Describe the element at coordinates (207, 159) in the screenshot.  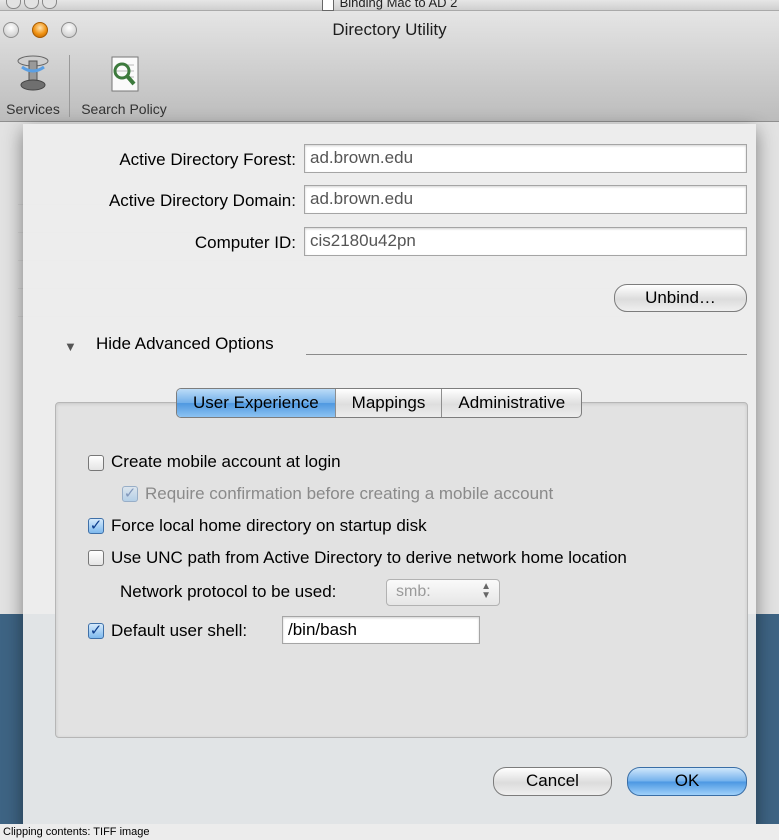
I see `forest-label: Active Directory Forest:` at that location.